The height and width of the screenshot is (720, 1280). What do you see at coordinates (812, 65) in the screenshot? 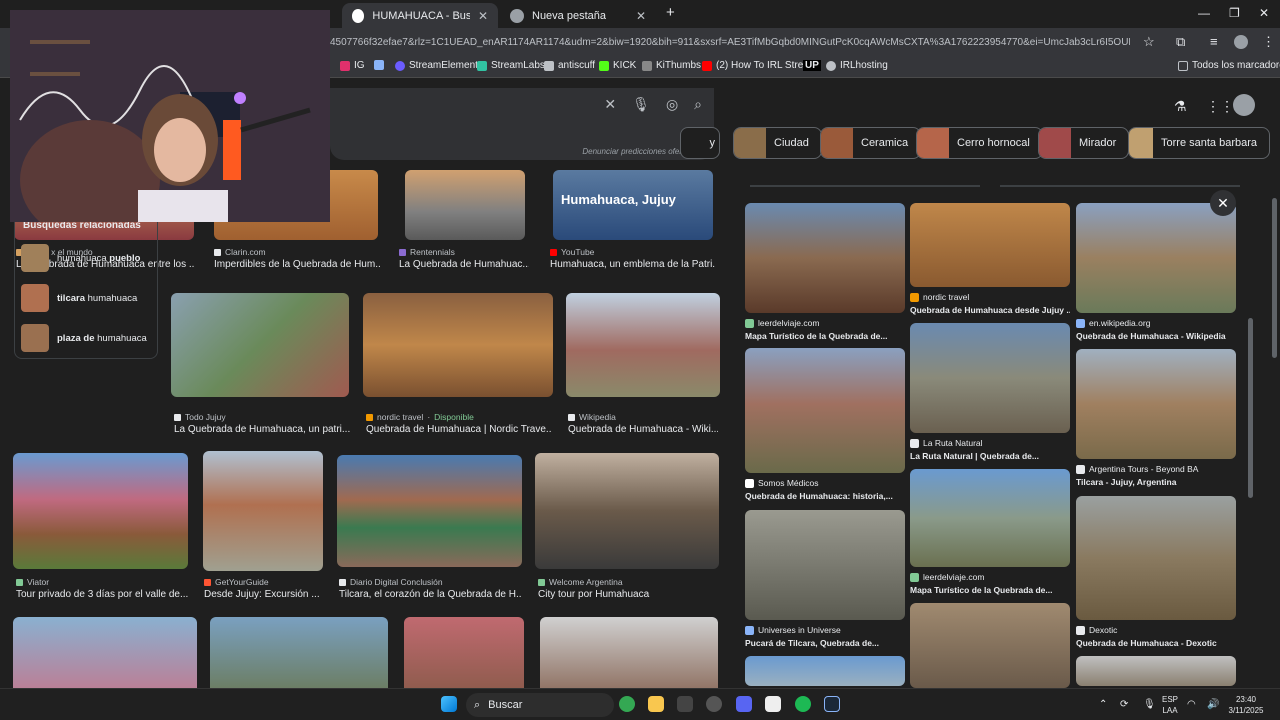
I see `bookmark-up: UP` at bounding box center [812, 65].